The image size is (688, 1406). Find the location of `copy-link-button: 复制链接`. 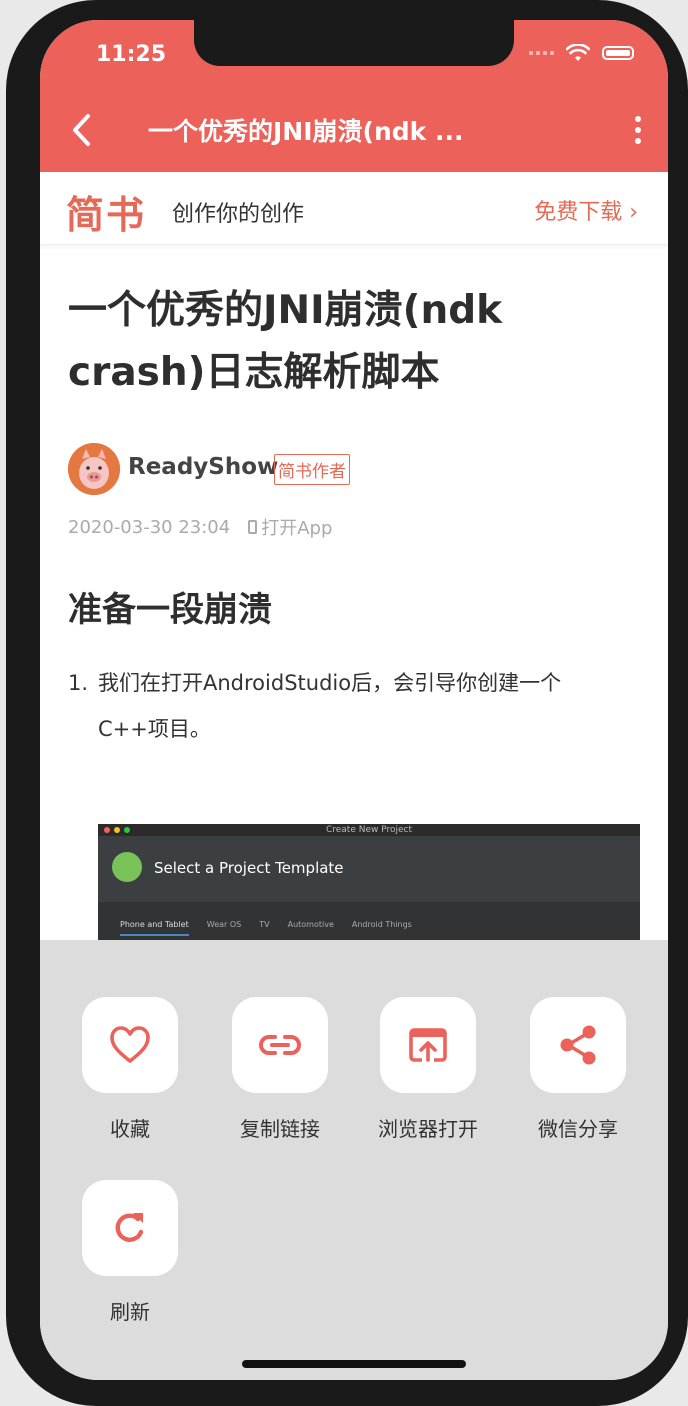

copy-link-button: 复制链接 is located at coordinates (280, 1069).